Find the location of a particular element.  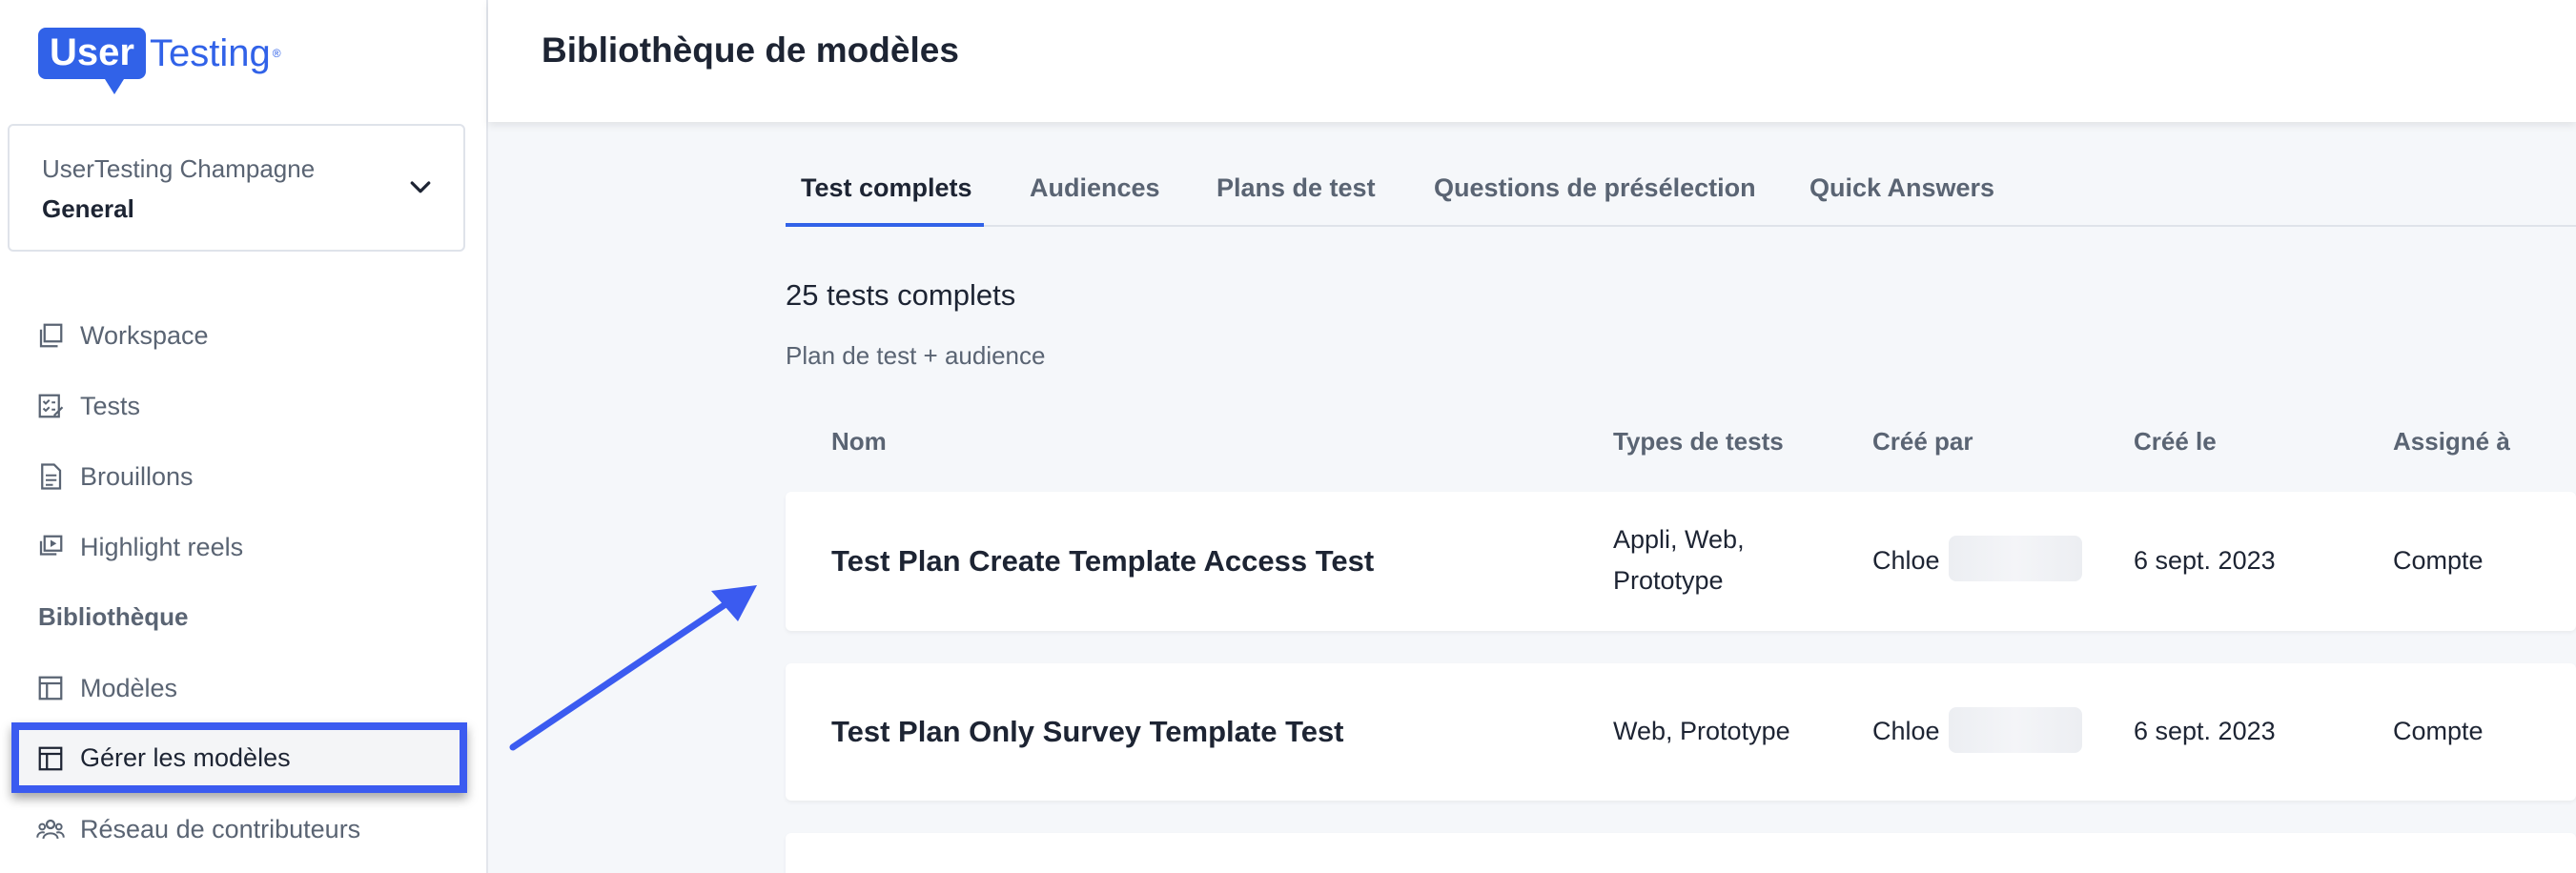

templates-icon is located at coordinates (50, 688).